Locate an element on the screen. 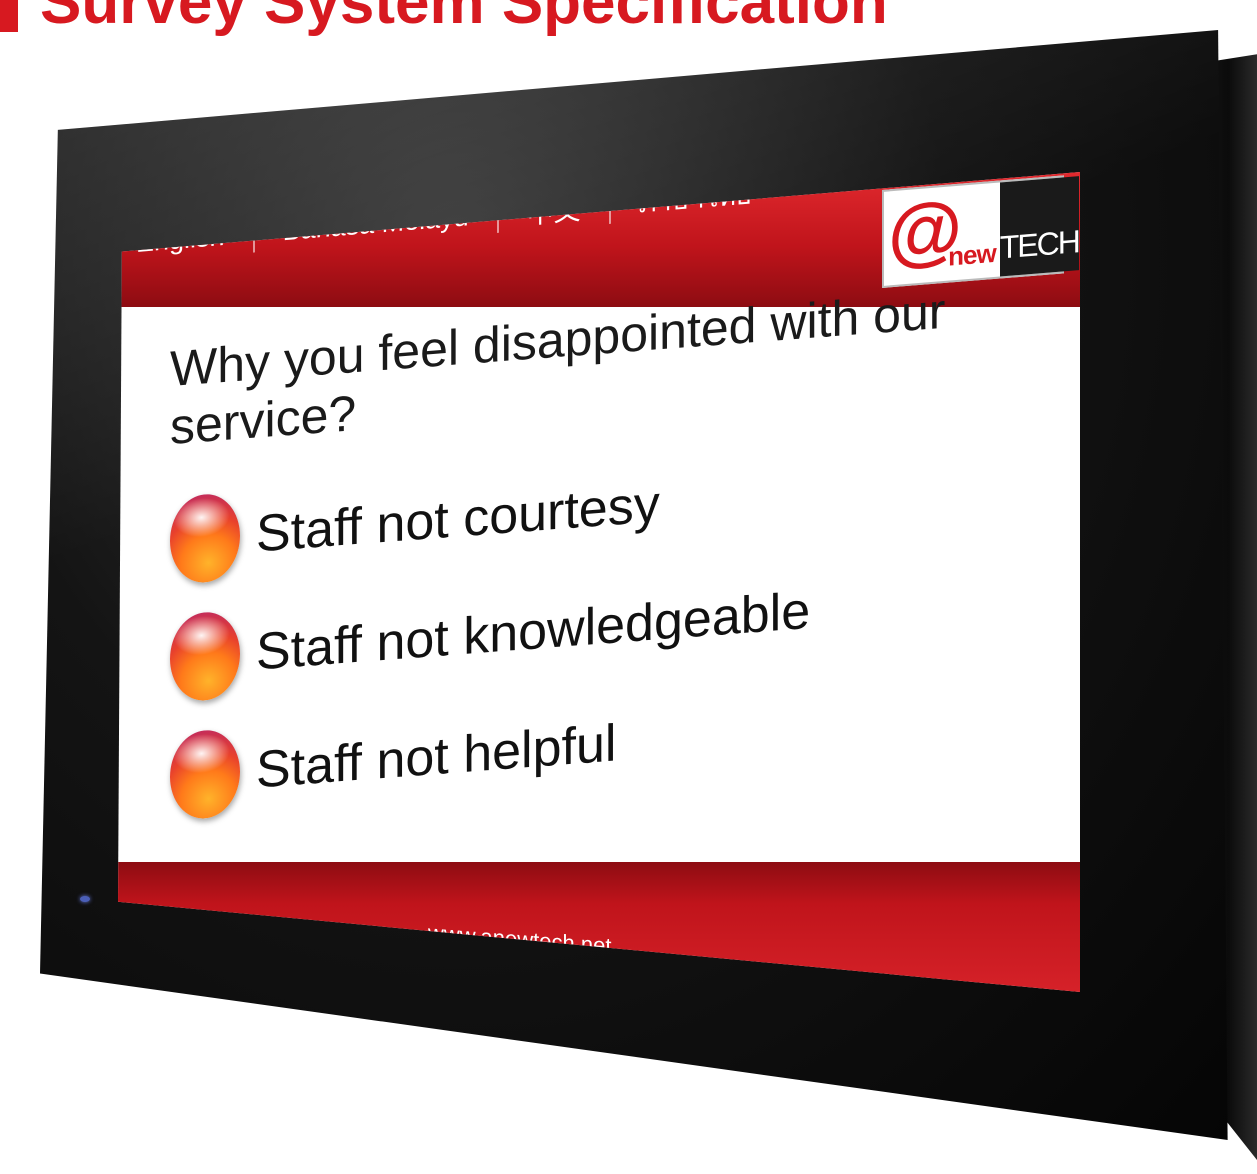 Image resolution: width=1257 pixels, height=1174 pixels. logo-new-text: new is located at coordinates (972, 254).